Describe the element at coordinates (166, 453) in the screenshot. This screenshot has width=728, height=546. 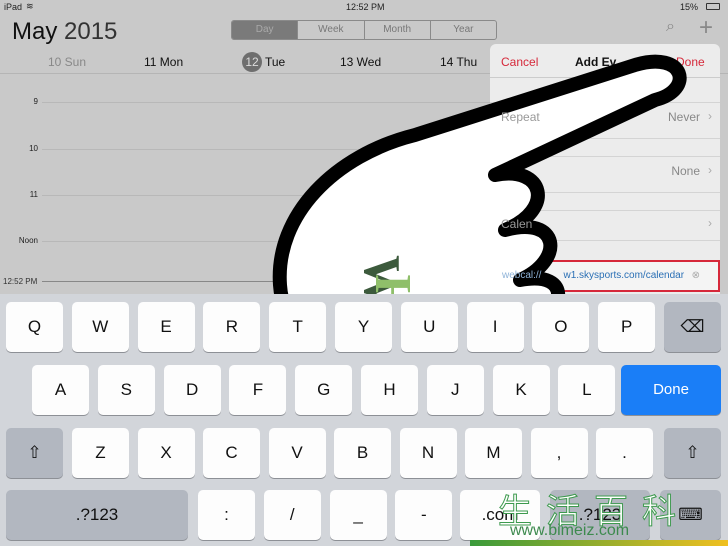
I see `key-x: X` at that location.